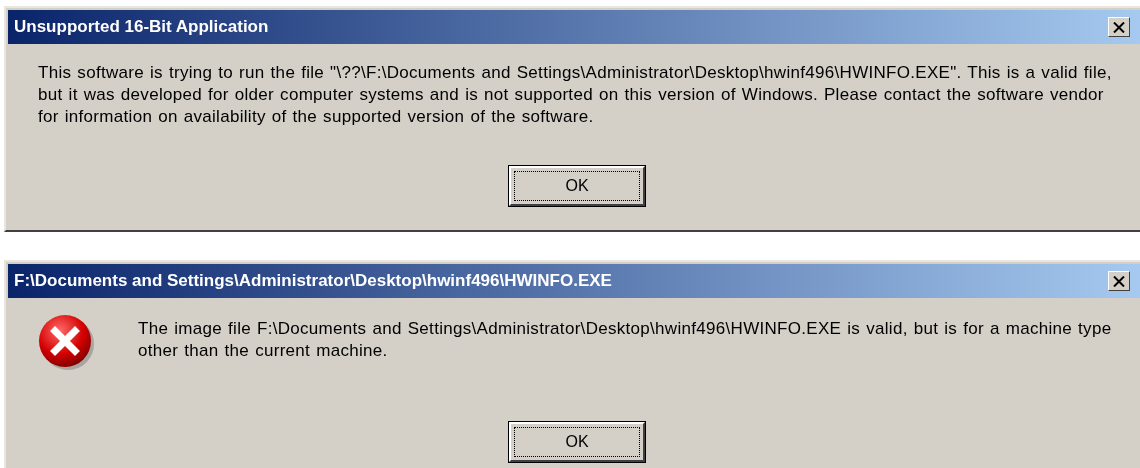  What do you see at coordinates (66, 342) in the screenshot?
I see `error-icon` at bounding box center [66, 342].